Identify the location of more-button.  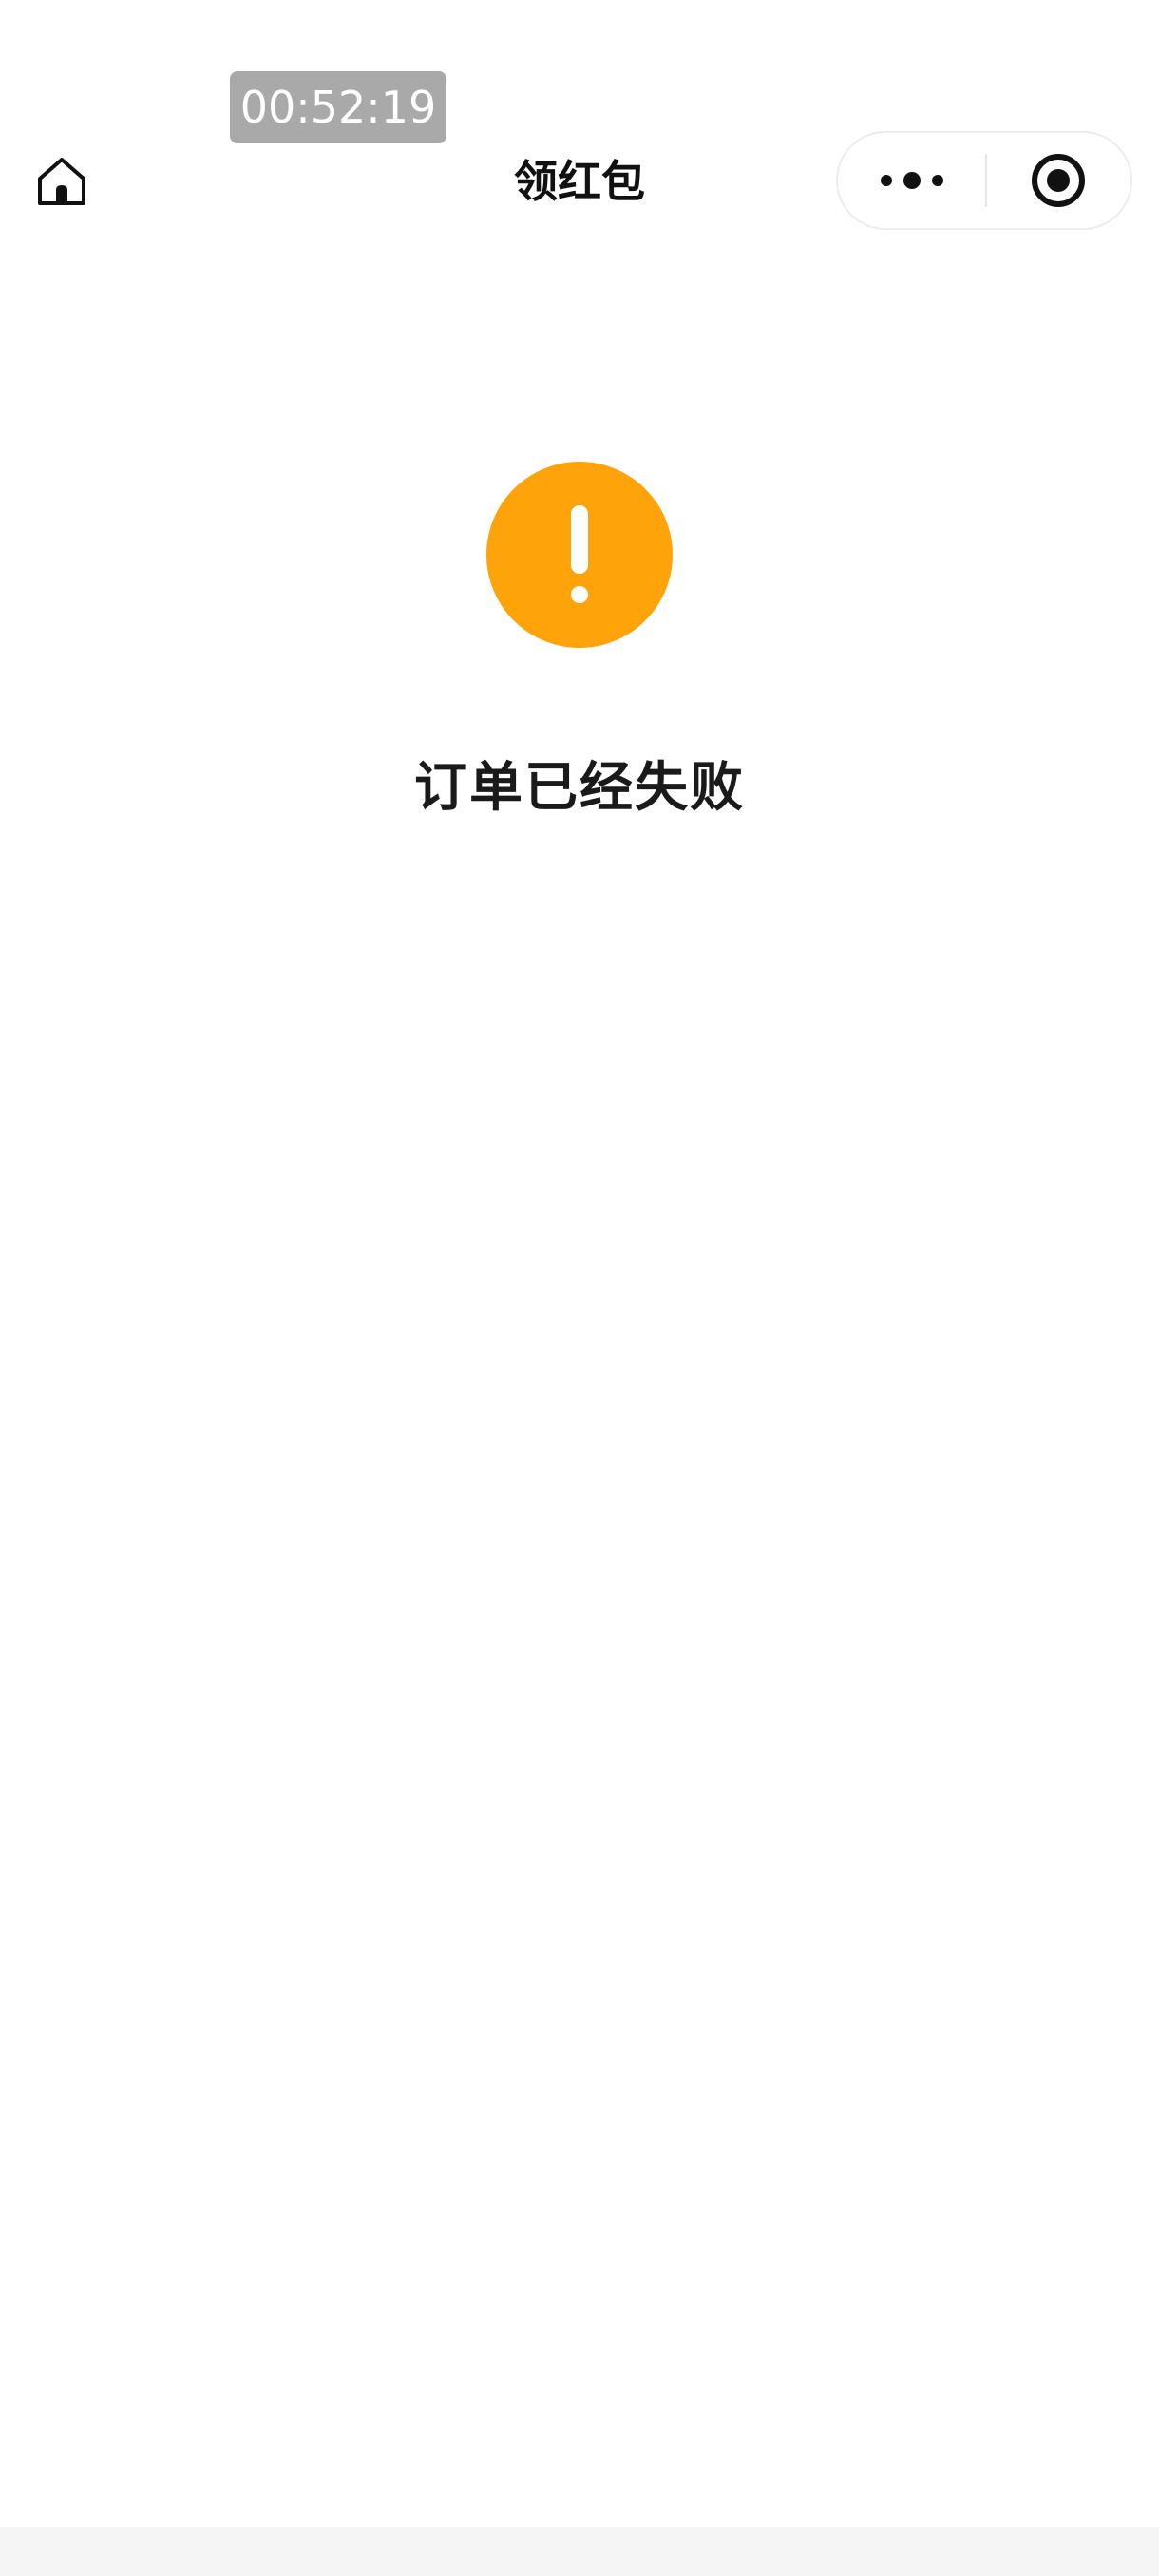
(912, 180).